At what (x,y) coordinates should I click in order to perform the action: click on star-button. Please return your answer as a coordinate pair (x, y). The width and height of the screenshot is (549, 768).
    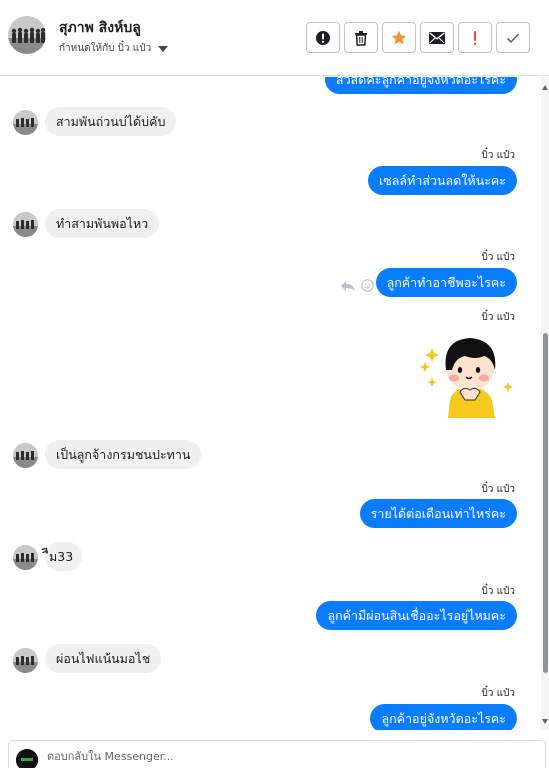
    Looking at the image, I should click on (399, 37).